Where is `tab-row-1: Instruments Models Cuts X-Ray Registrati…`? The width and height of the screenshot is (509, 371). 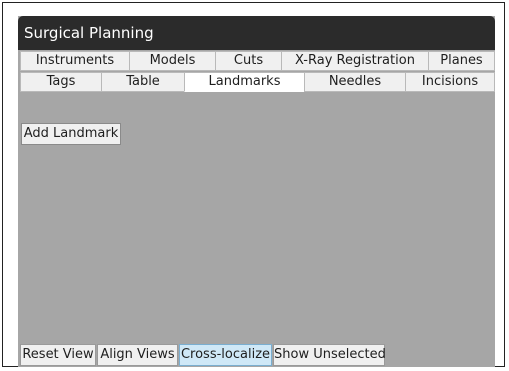 tab-row-1: Instruments Models Cuts X-Ray Registrati… is located at coordinates (257, 61).